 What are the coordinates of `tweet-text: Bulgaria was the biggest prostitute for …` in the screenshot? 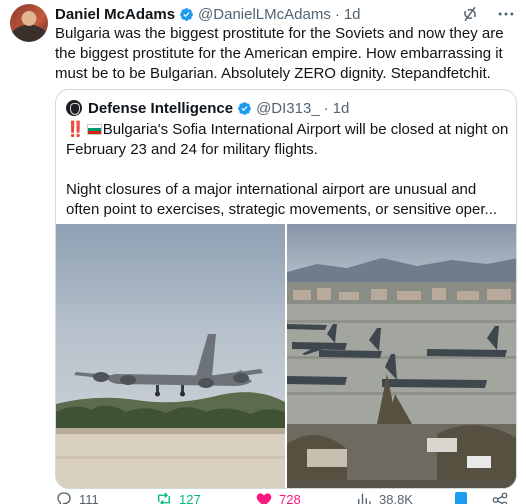 It's located at (279, 53).